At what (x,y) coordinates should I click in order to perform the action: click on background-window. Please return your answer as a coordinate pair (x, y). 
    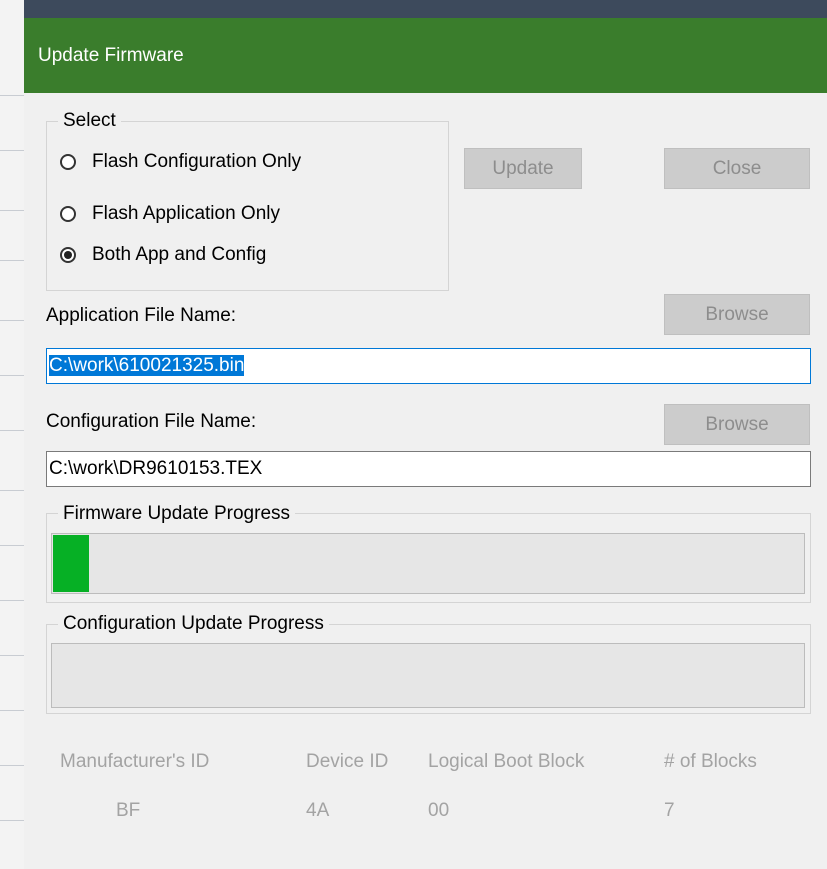
    Looking at the image, I should click on (12, 434).